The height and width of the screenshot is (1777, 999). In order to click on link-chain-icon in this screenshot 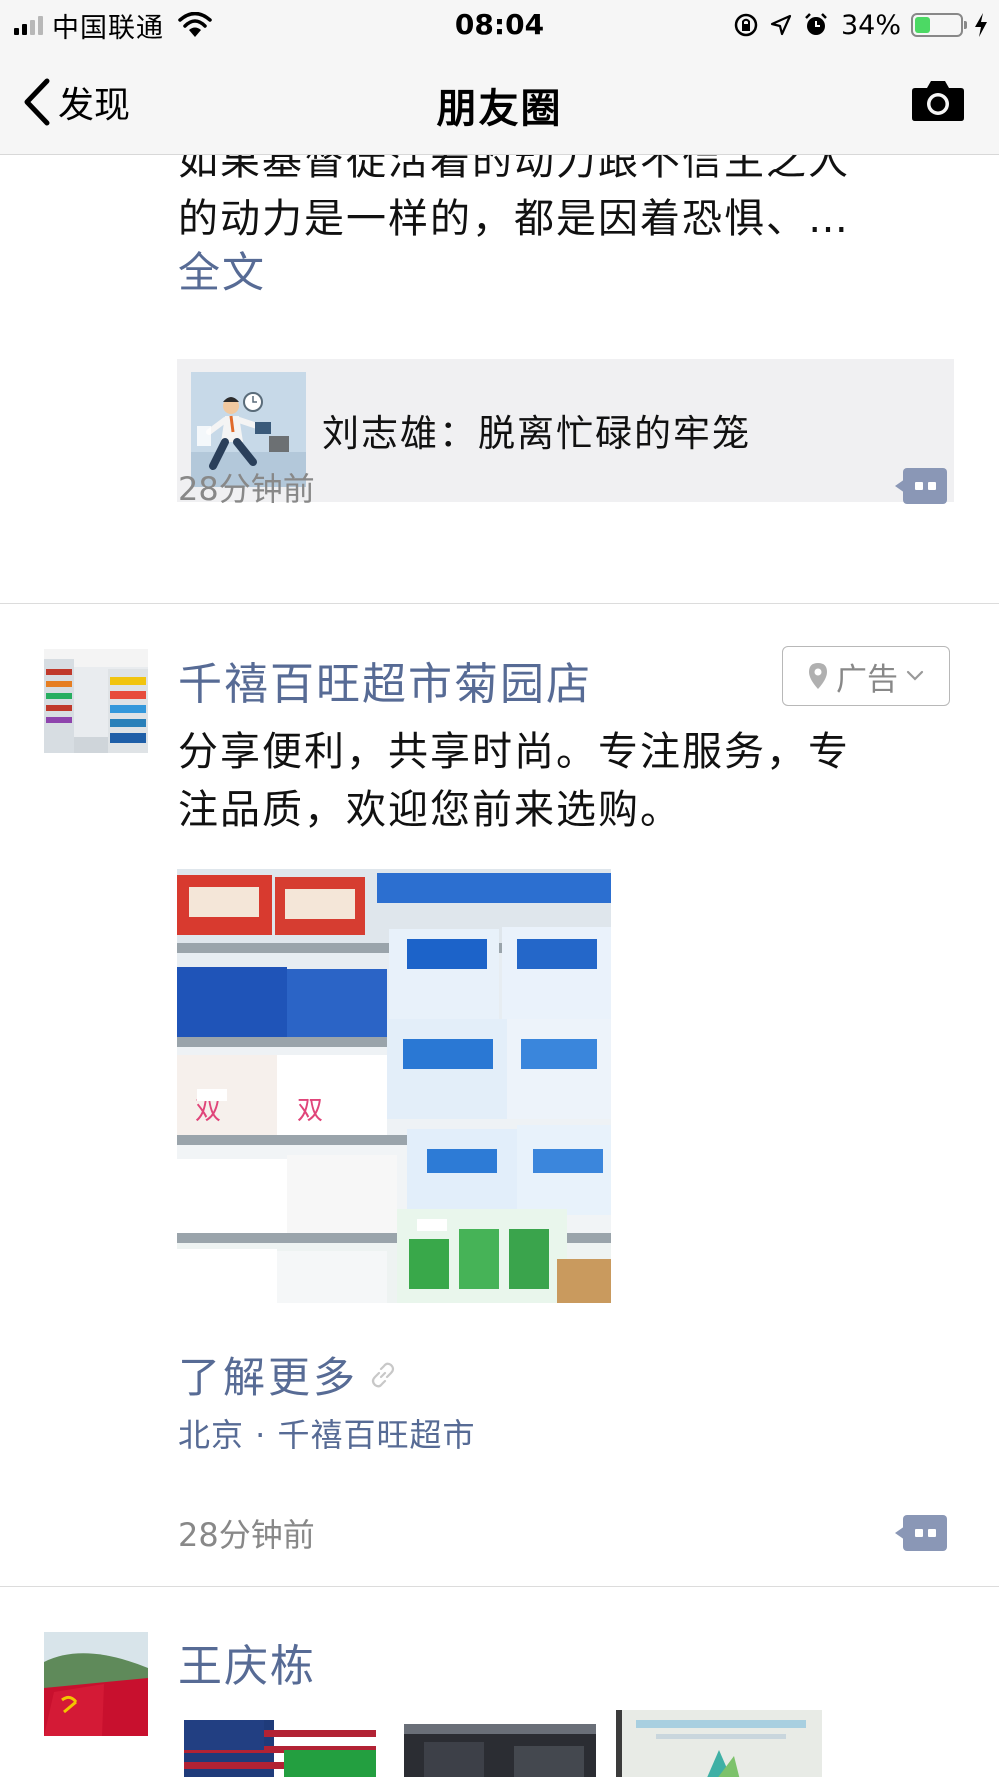, I will do `click(383, 1374)`.